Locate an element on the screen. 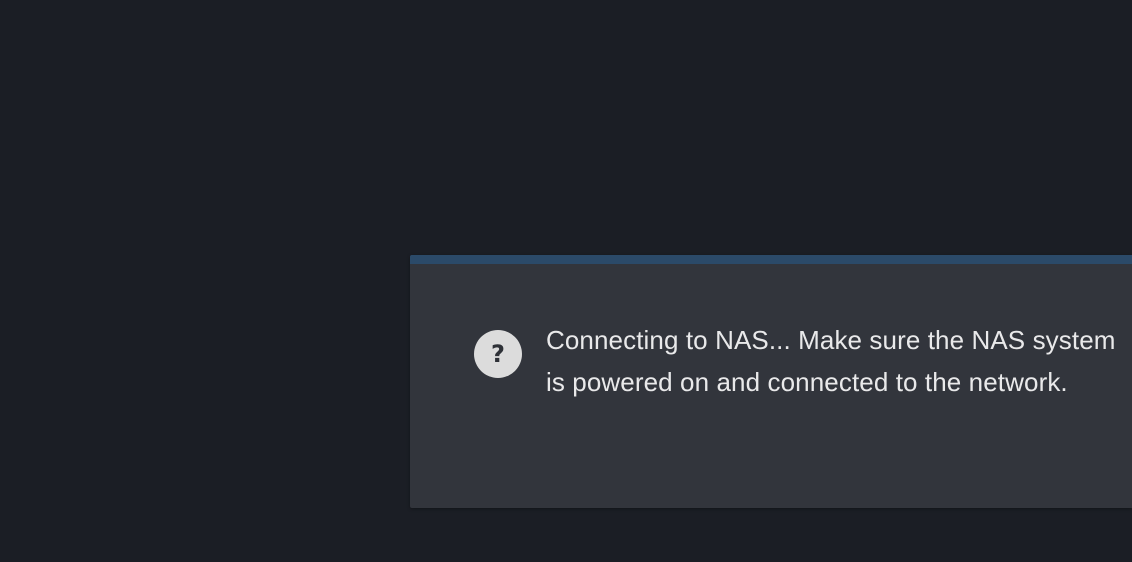  dialog-accent-bar is located at coordinates (771, 259).